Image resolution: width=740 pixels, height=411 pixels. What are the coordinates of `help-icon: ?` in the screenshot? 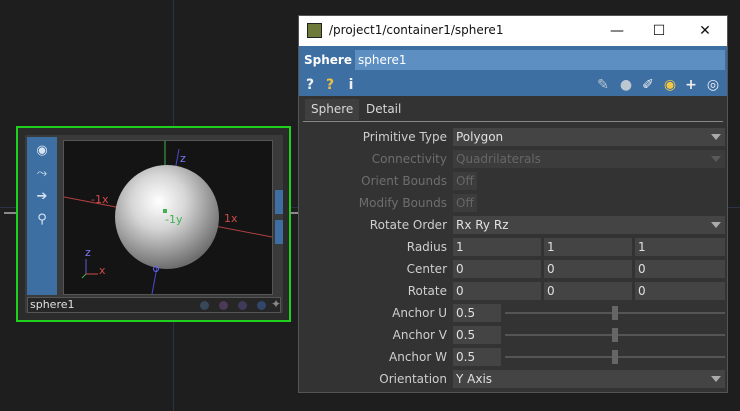 It's located at (310, 85).